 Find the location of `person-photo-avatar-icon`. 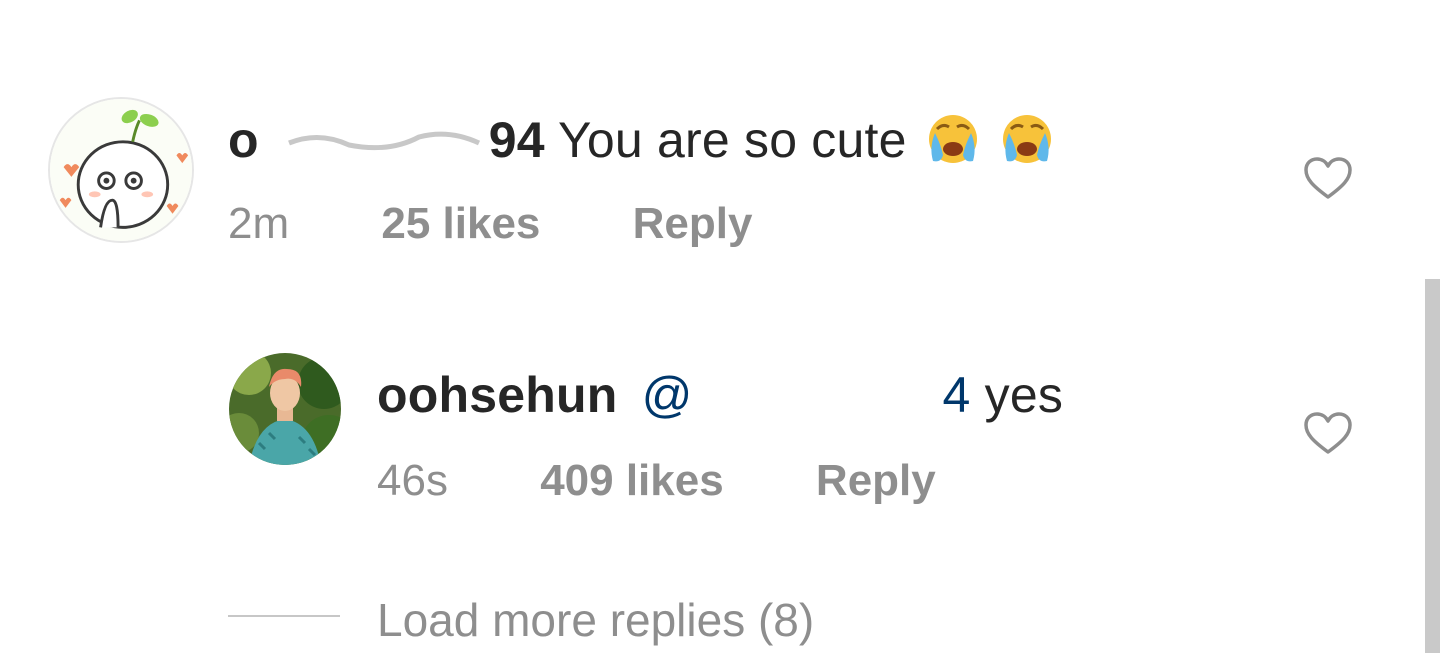

person-photo-avatar-icon is located at coordinates (285, 409).